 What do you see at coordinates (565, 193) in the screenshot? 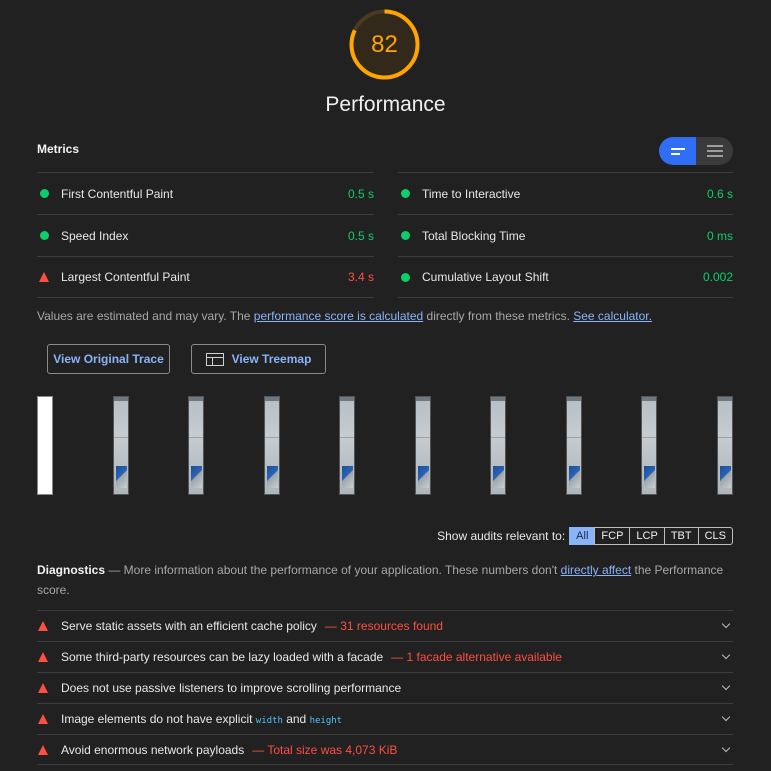
I see `metric-row: Time to Interactive 0.6 s` at bounding box center [565, 193].